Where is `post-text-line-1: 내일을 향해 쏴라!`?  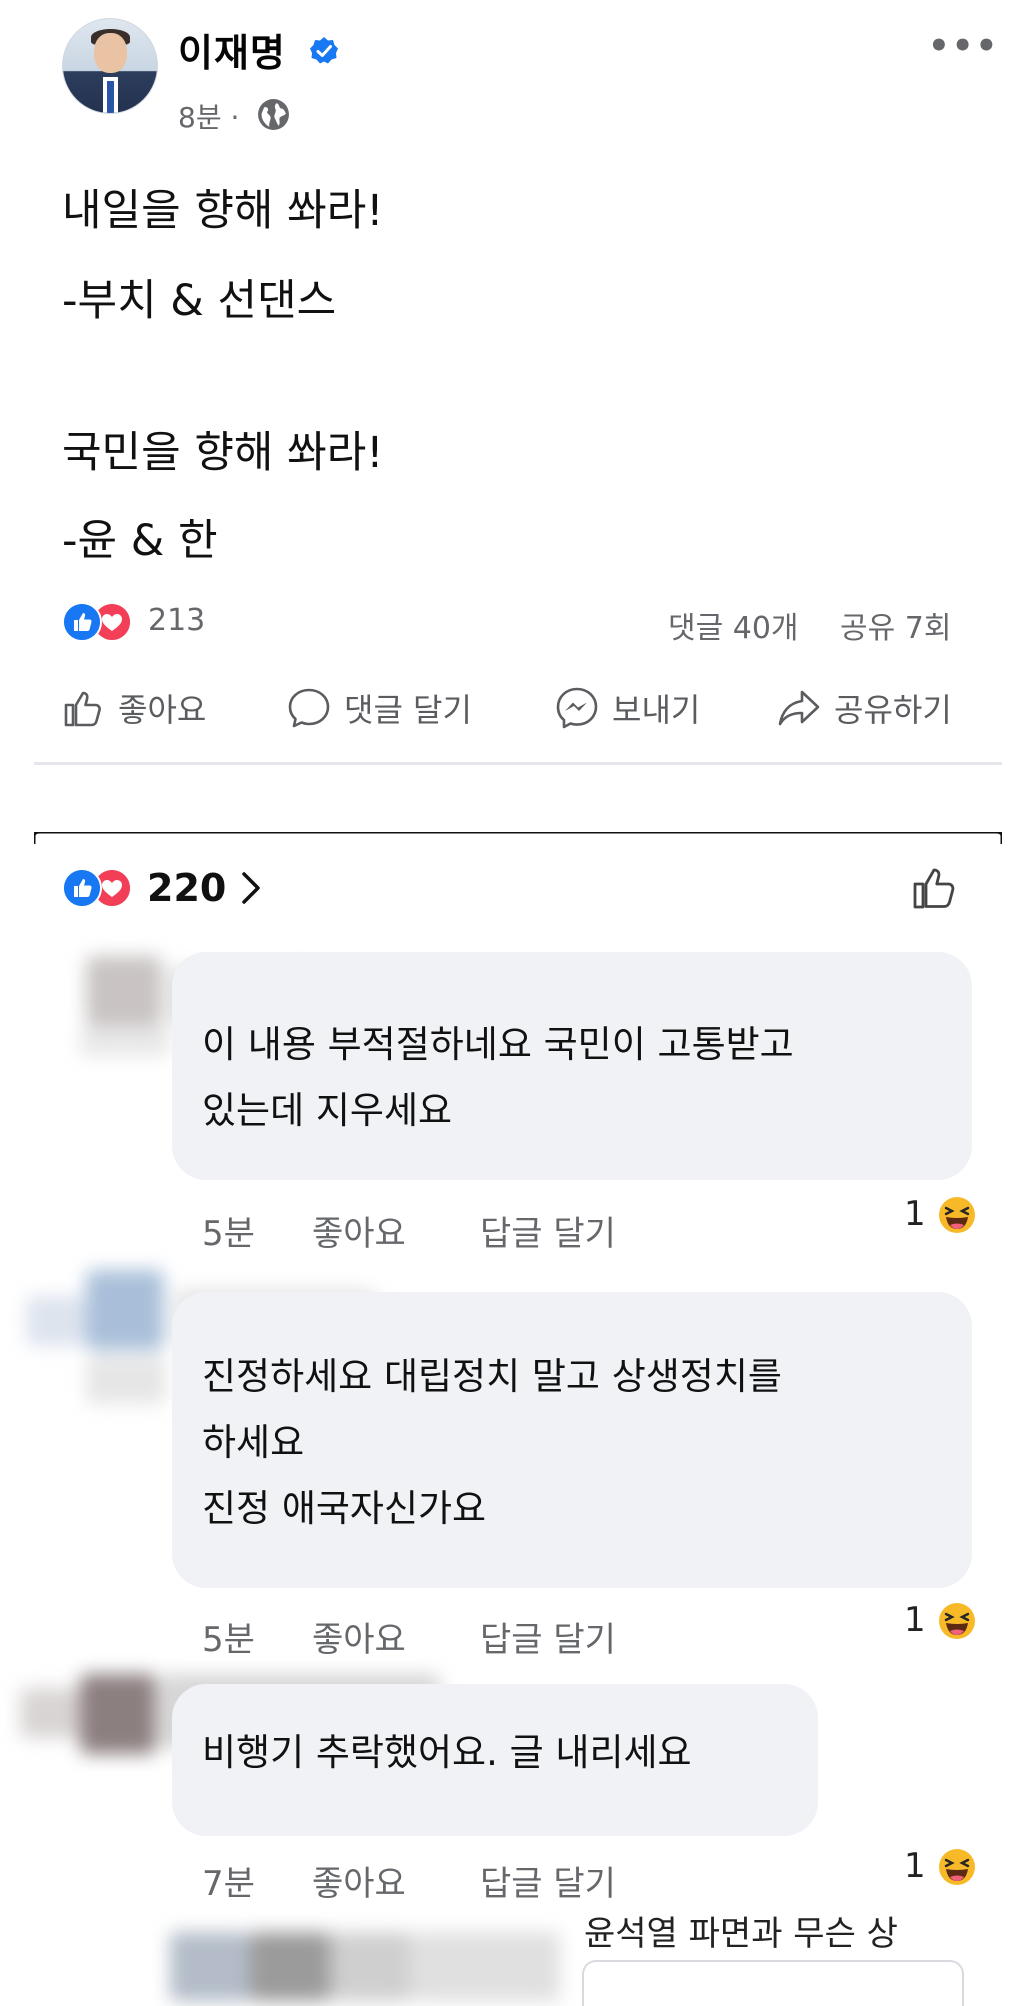 post-text-line-1: 내일을 향해 쏴라! is located at coordinates (223, 211).